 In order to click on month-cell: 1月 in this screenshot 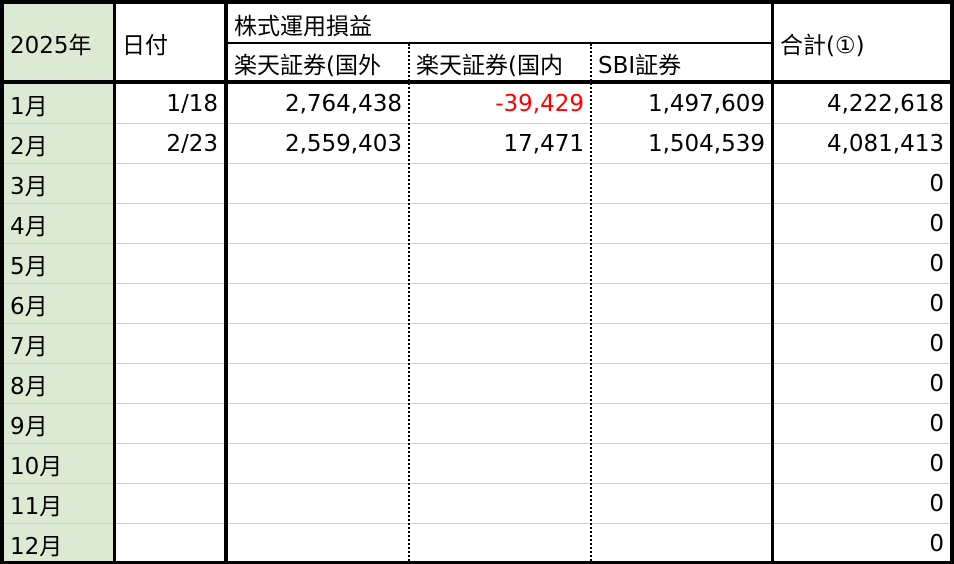, I will do `click(58, 104)`.